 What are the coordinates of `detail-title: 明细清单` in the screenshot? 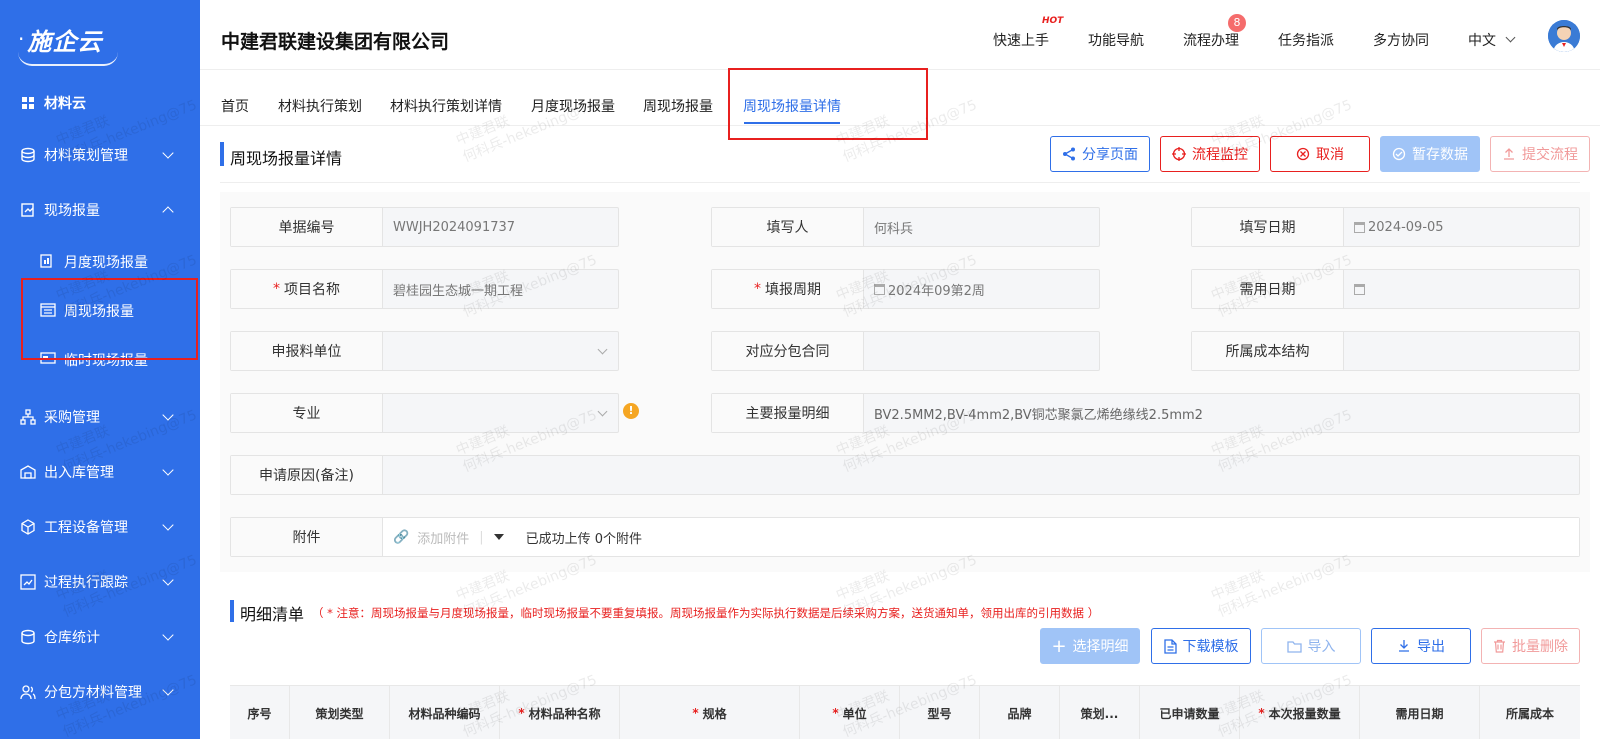 It's located at (272, 614).